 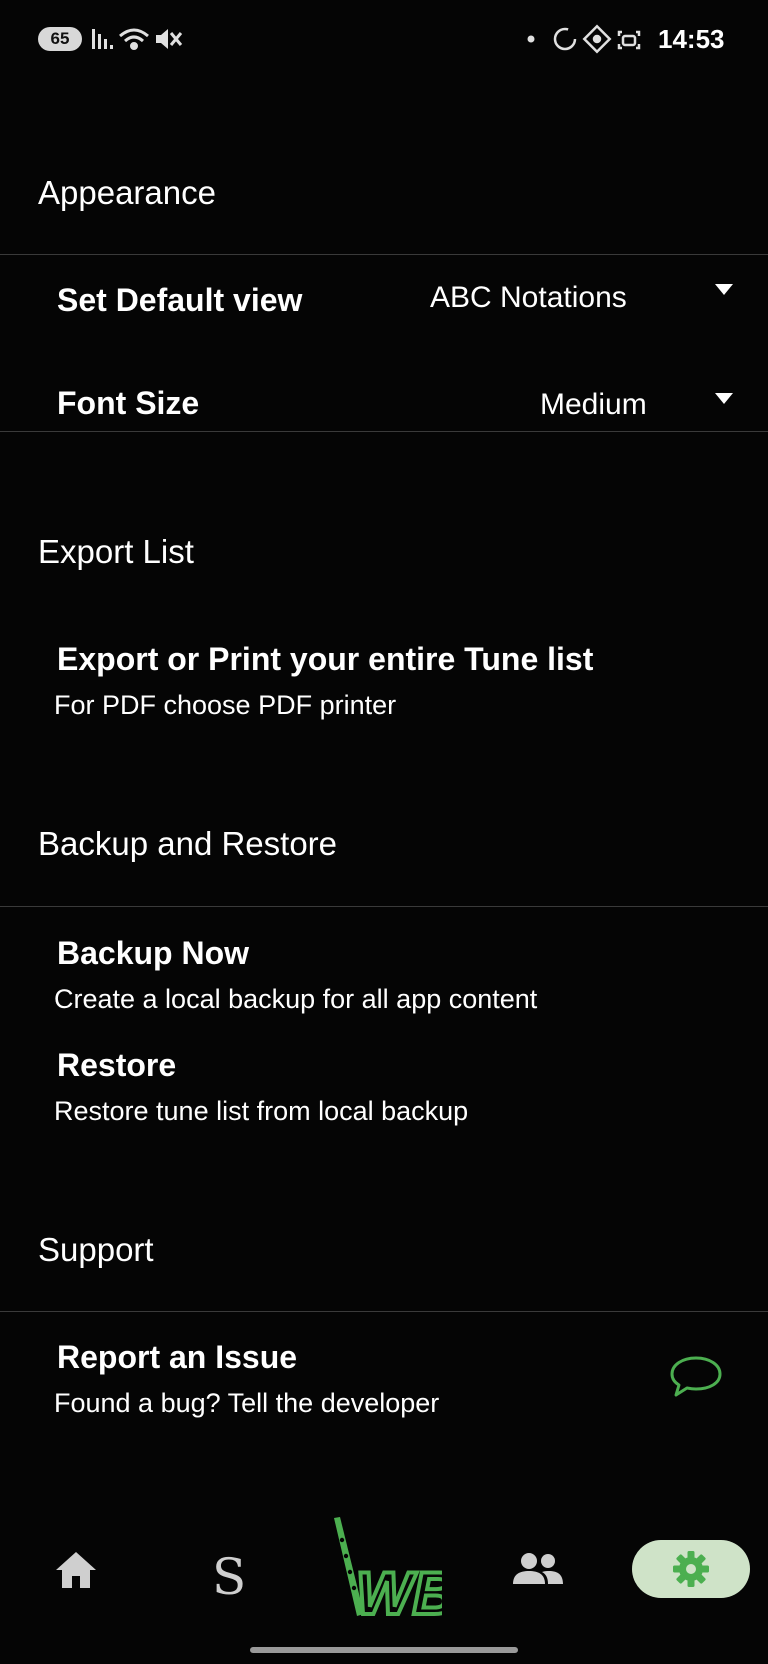 I want to click on gear-icon, so click(x=691, y=1569).